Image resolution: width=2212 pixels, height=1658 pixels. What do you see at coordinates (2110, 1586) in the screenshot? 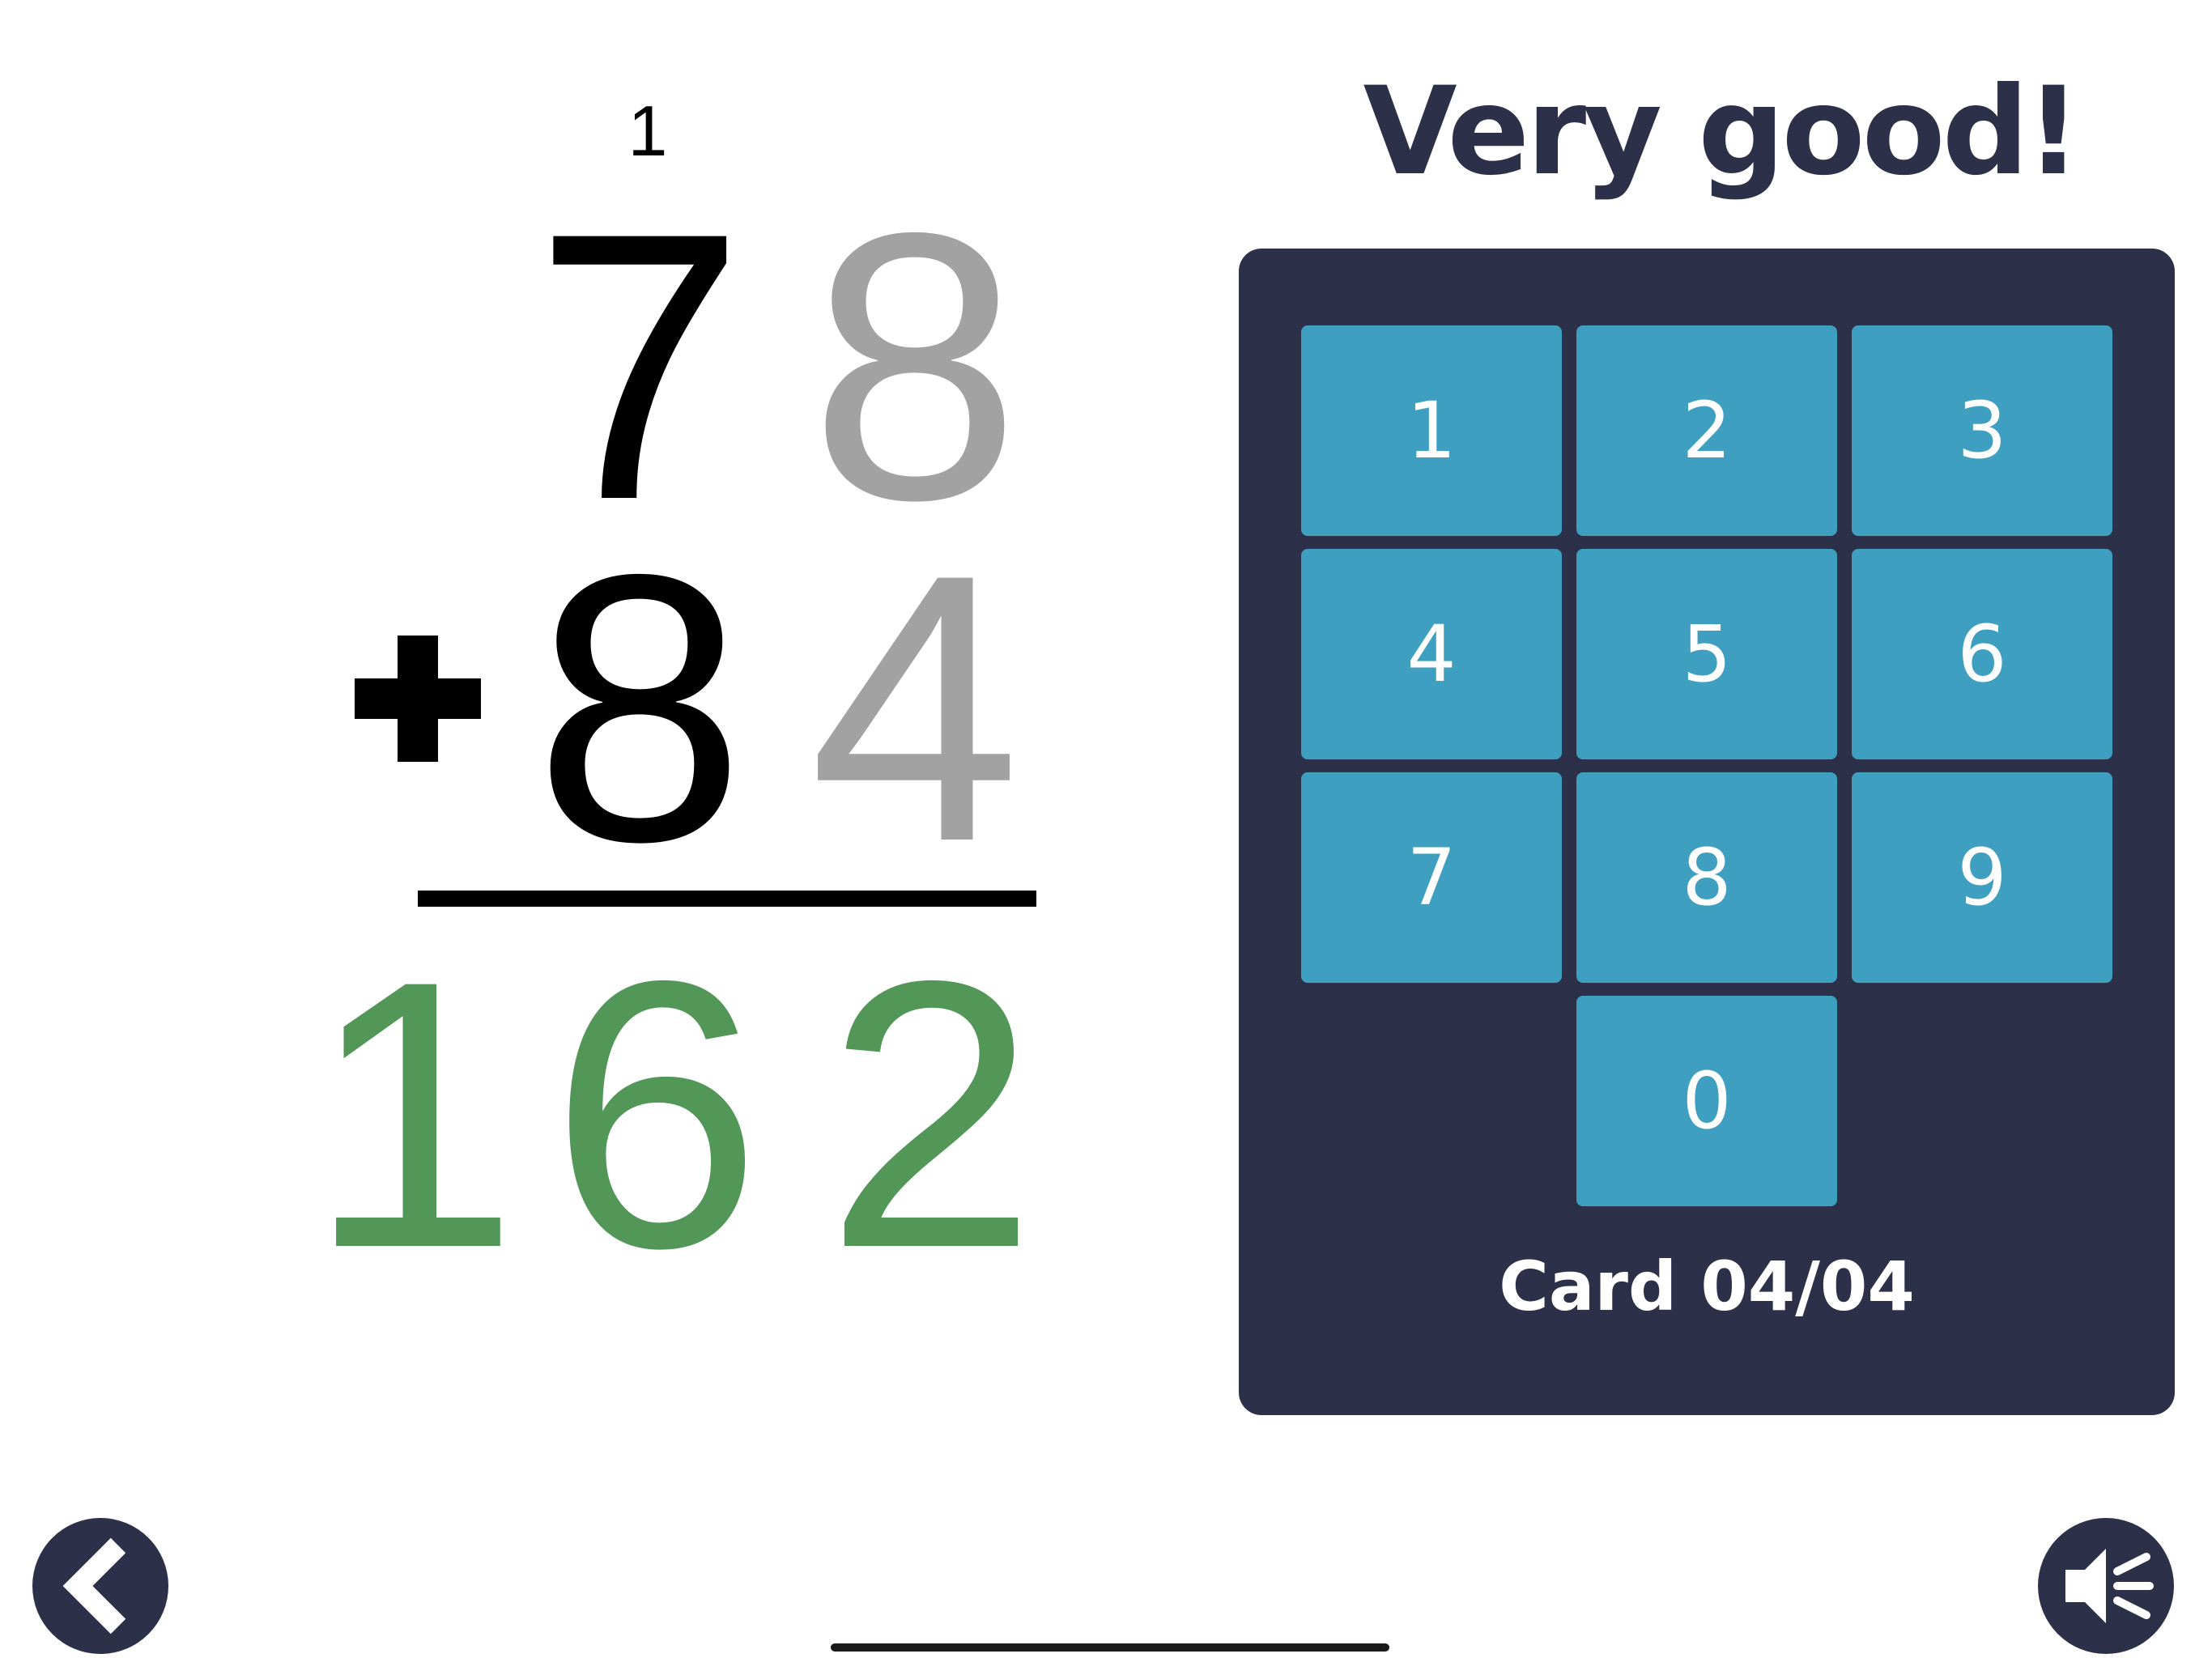
I see `speaker-icon` at bounding box center [2110, 1586].